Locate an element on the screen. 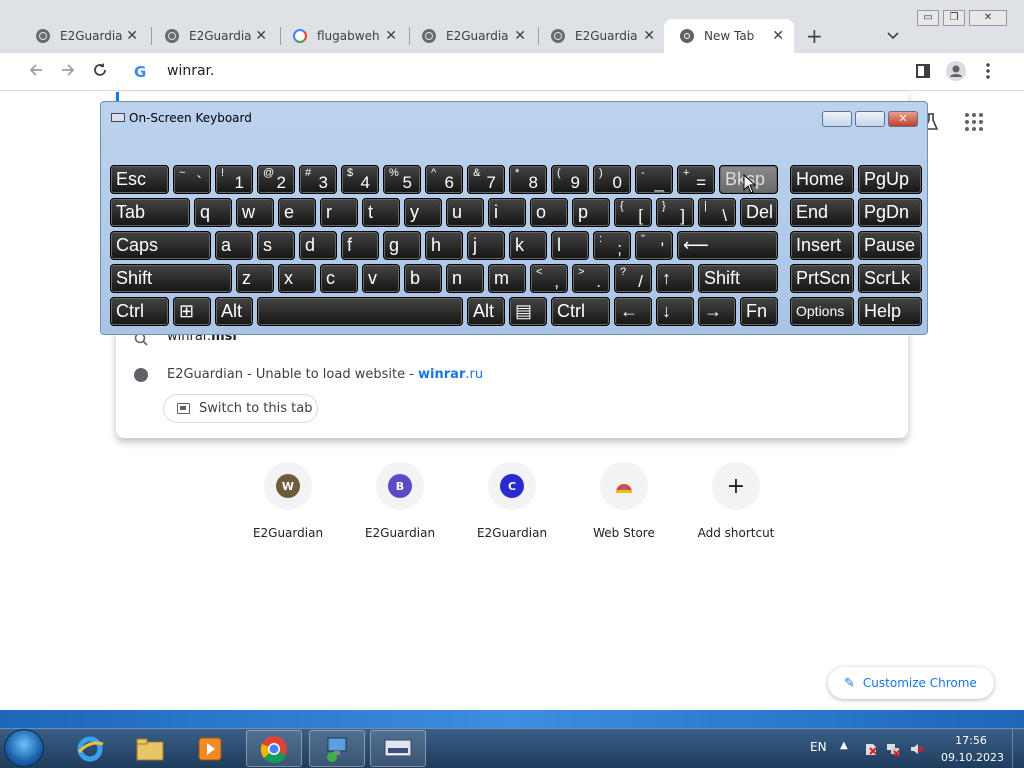  osk-key: Del is located at coordinates (759, 212).